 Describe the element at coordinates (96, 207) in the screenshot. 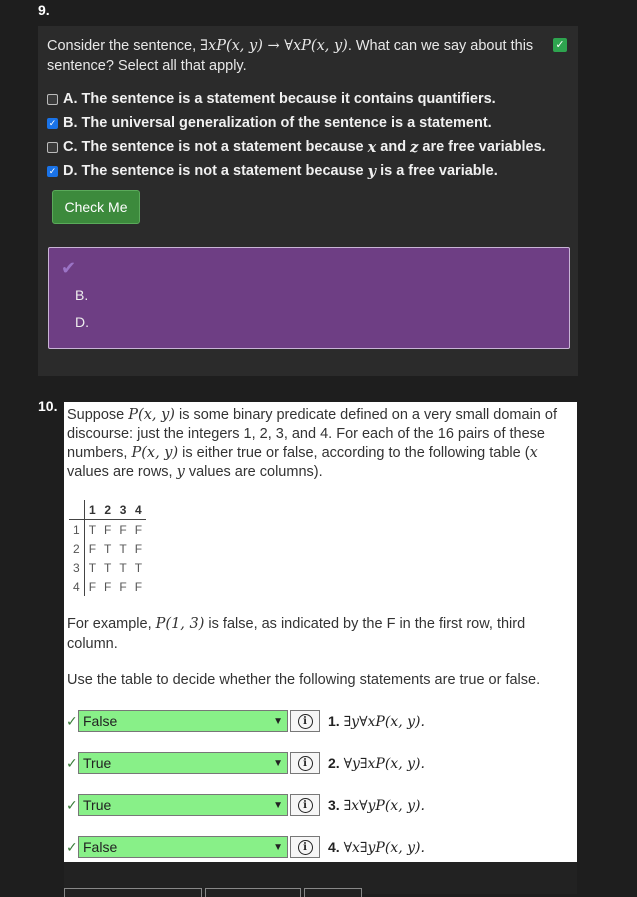

I see `check-me-button: Check Me` at that location.